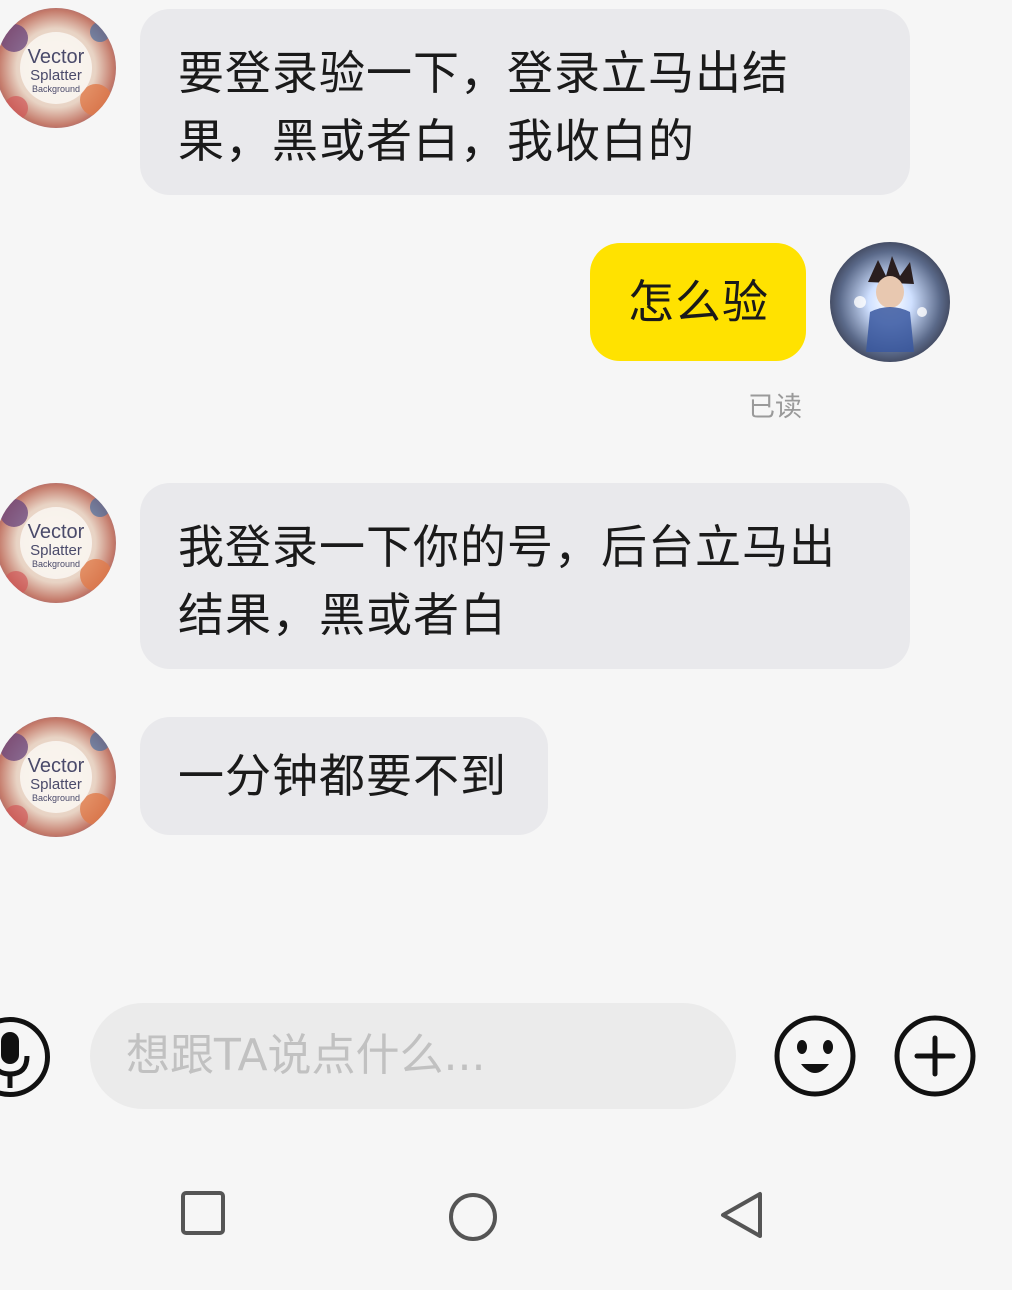 This screenshot has height=1290, width=1012. What do you see at coordinates (483, 73) in the screenshot?
I see `message-line: 要登录验一下，登录立马出结` at bounding box center [483, 73].